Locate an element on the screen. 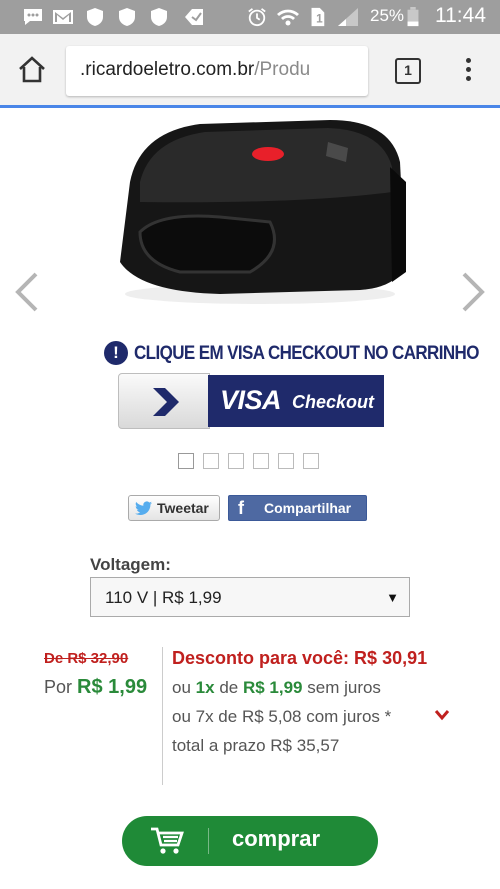 The width and height of the screenshot is (500, 889). installment-1x: ou 1x de R$ 1,99 sem juros is located at coordinates (276, 687).